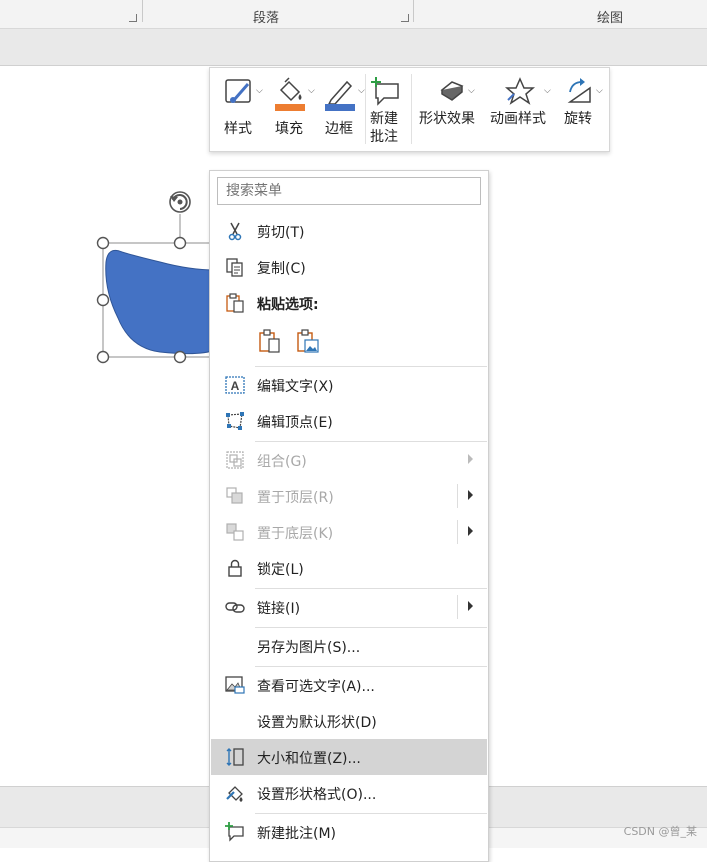 Image resolution: width=707 pixels, height=862 pixels. I want to click on resize-handle-bottom-left, so click(103, 357).